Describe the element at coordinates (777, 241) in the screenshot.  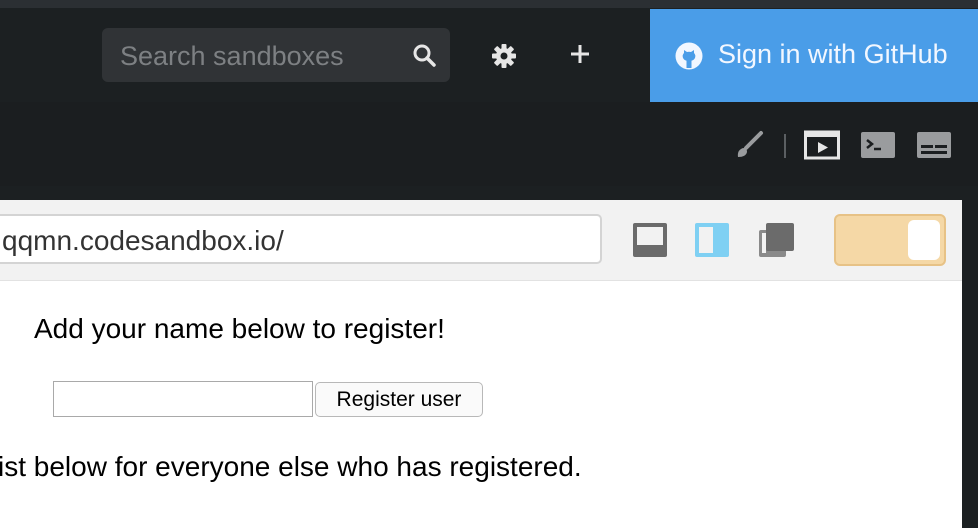
I see `new-window-icon` at that location.